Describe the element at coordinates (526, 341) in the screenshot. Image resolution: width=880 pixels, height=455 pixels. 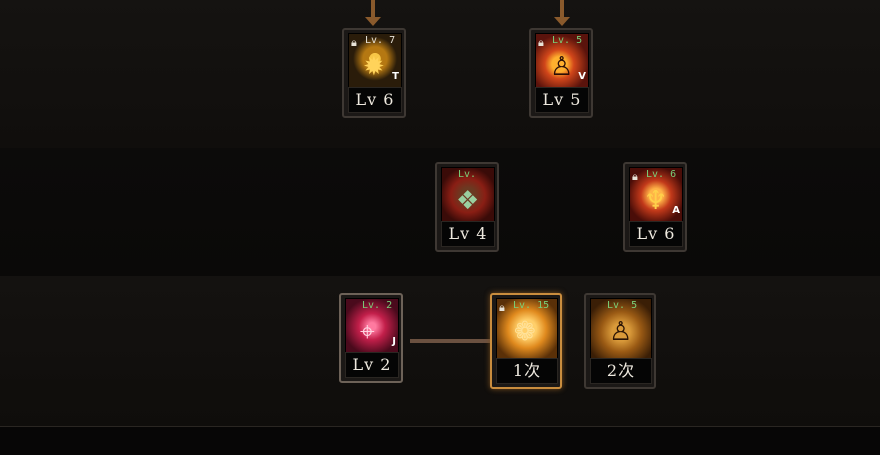
I see `skill-card-selected: ❁ 🔒︎ Lv. 15 1次` at that location.